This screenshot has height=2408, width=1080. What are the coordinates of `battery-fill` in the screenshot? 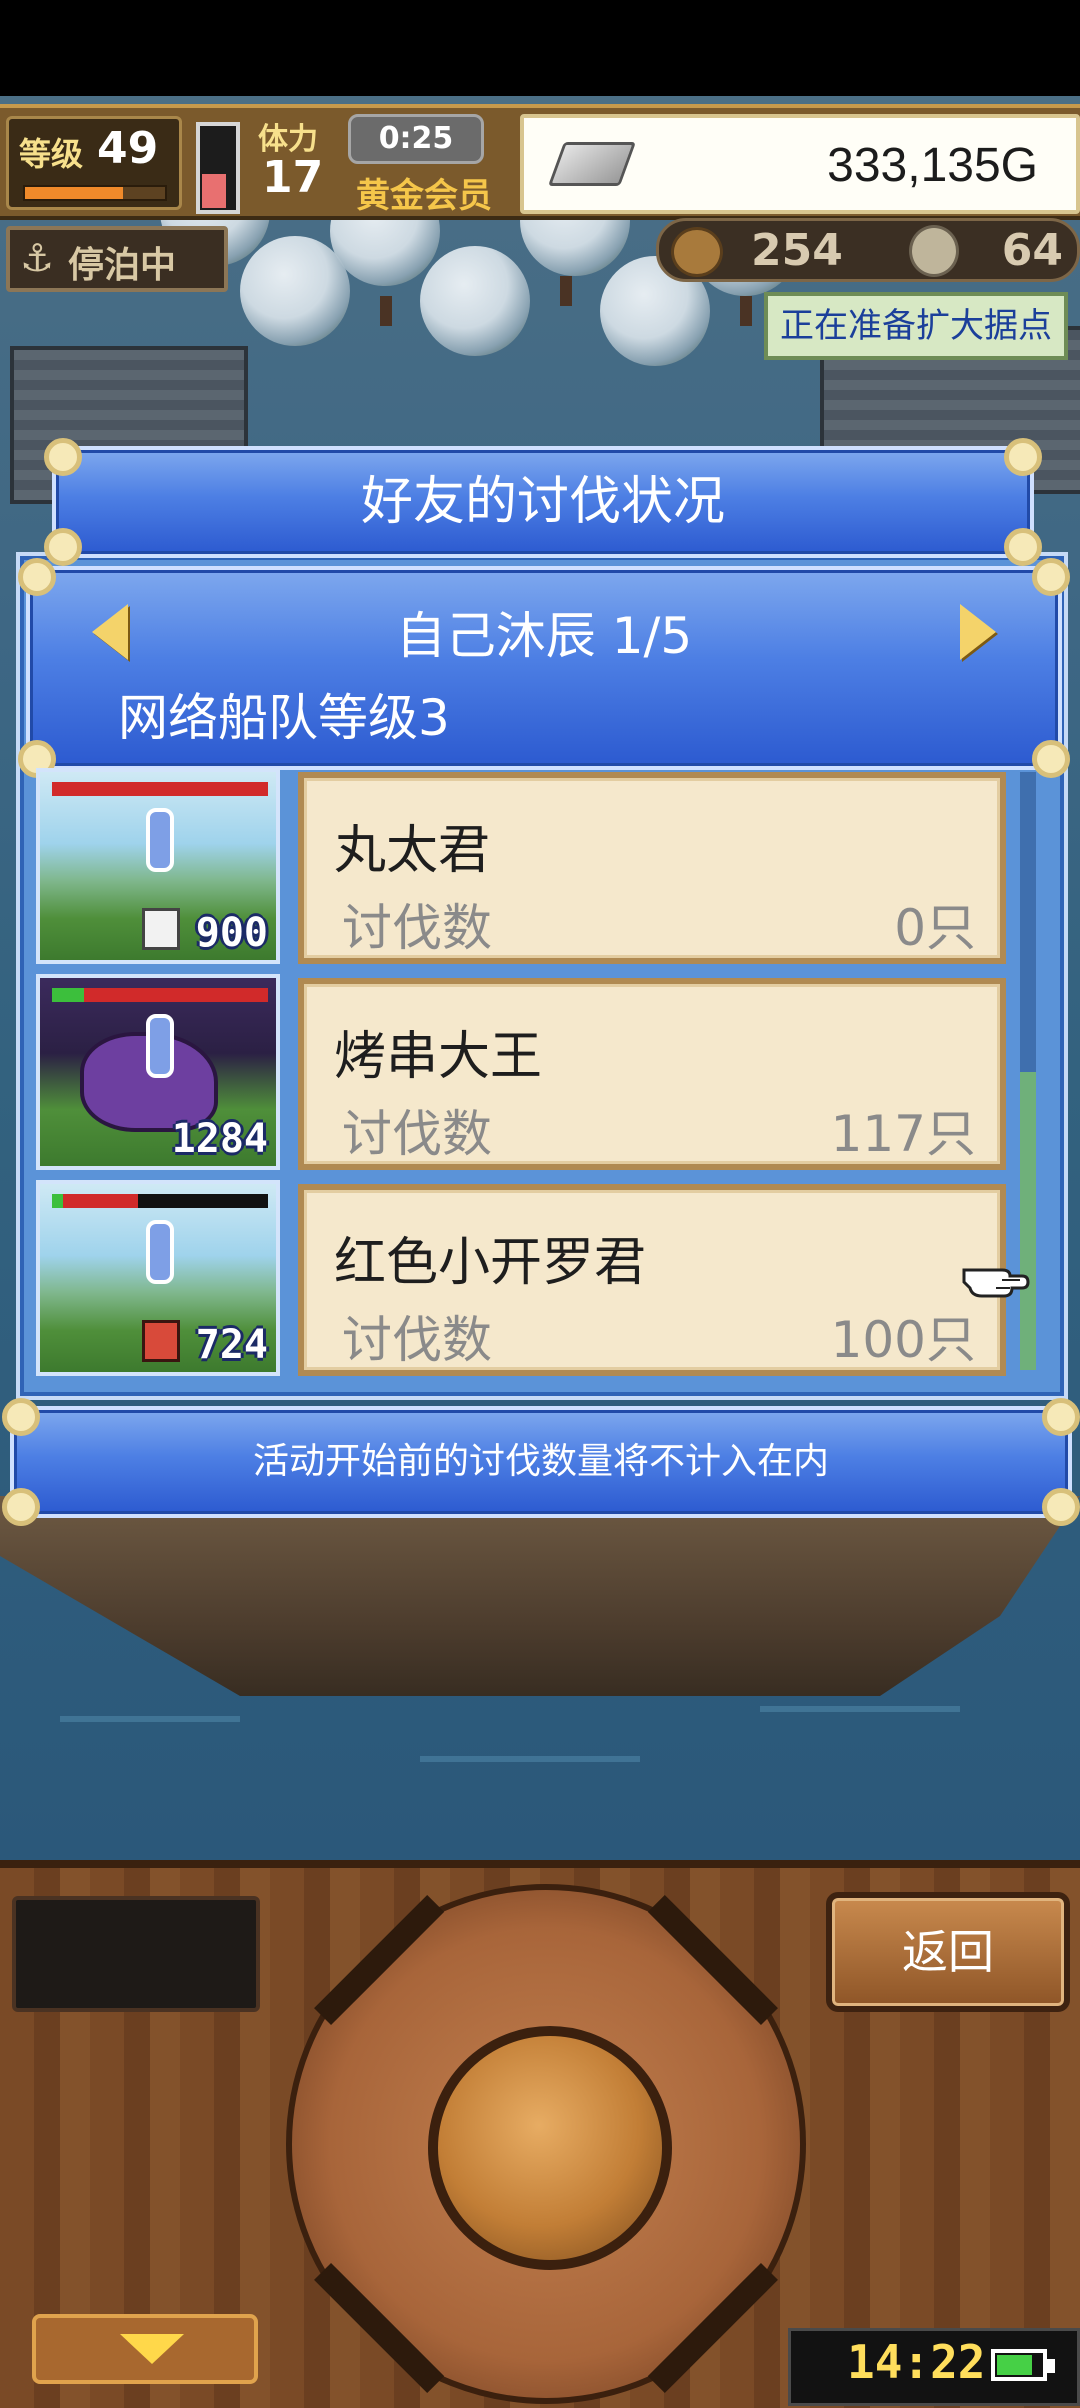 It's located at (1015, 2365).